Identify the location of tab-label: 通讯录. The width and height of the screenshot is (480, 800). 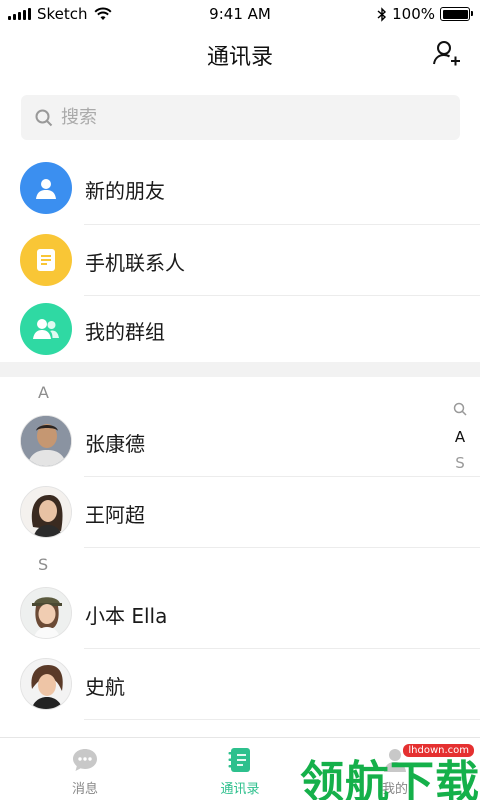
(240, 789).